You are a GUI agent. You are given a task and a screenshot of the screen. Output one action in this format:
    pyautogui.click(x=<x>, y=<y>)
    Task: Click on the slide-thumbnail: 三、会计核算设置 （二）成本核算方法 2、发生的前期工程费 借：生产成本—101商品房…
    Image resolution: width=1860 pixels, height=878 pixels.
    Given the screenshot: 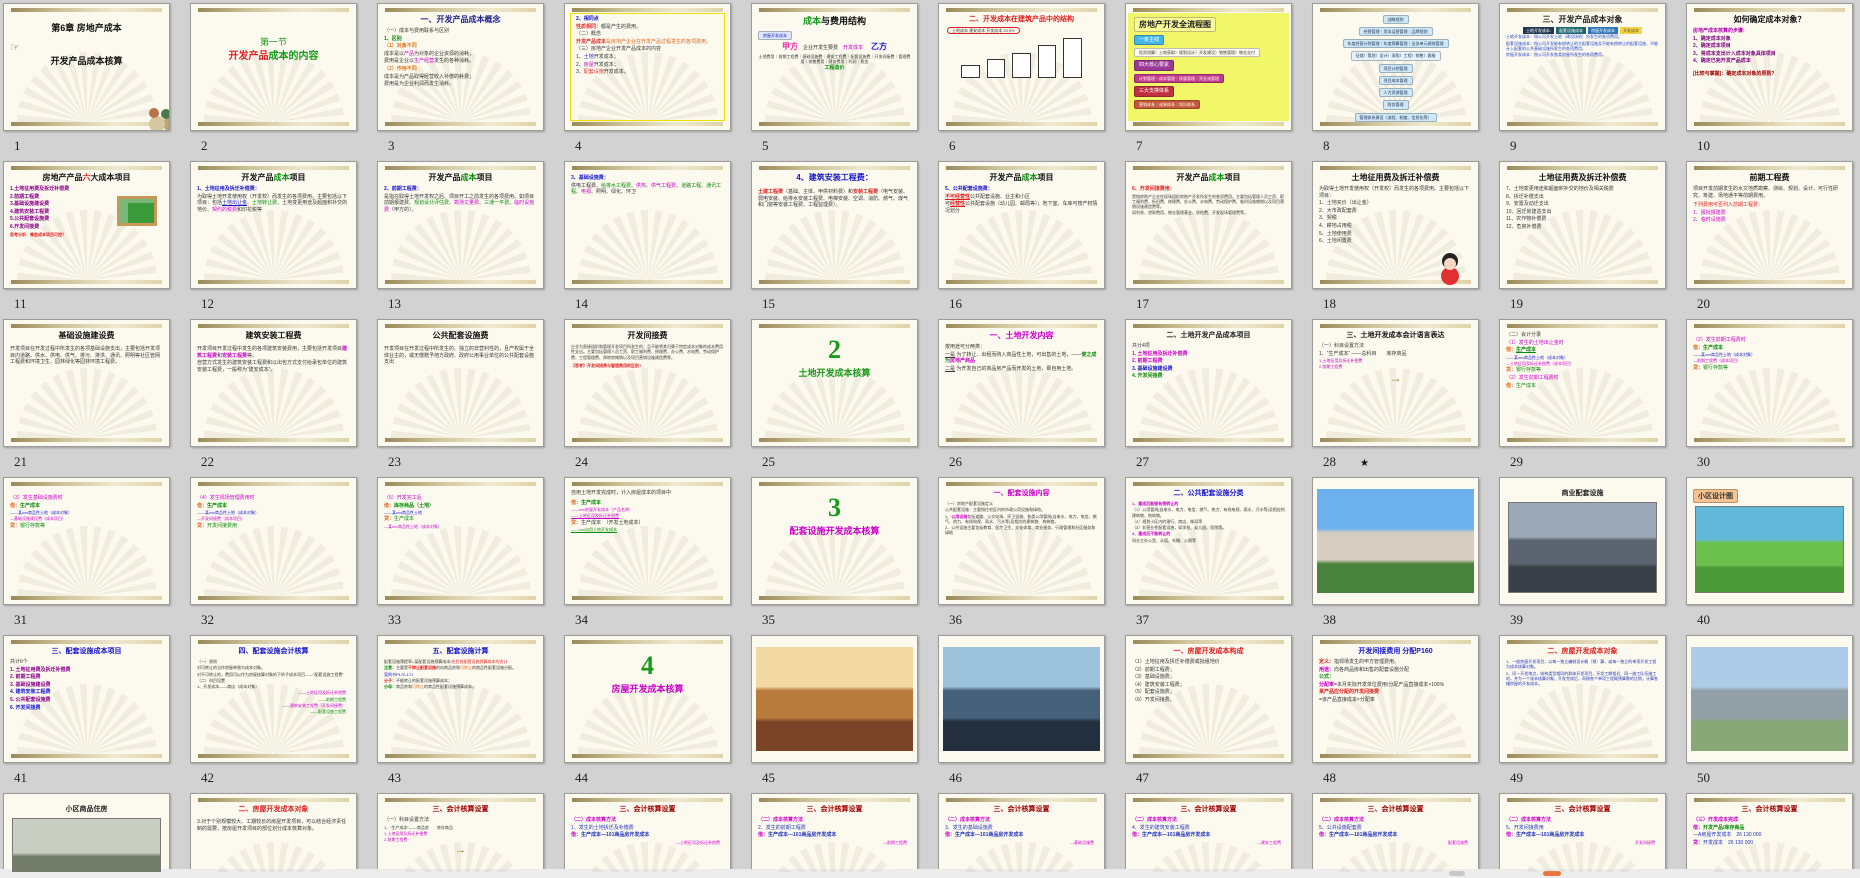 What is the action you would take?
    pyautogui.click(x=834, y=832)
    